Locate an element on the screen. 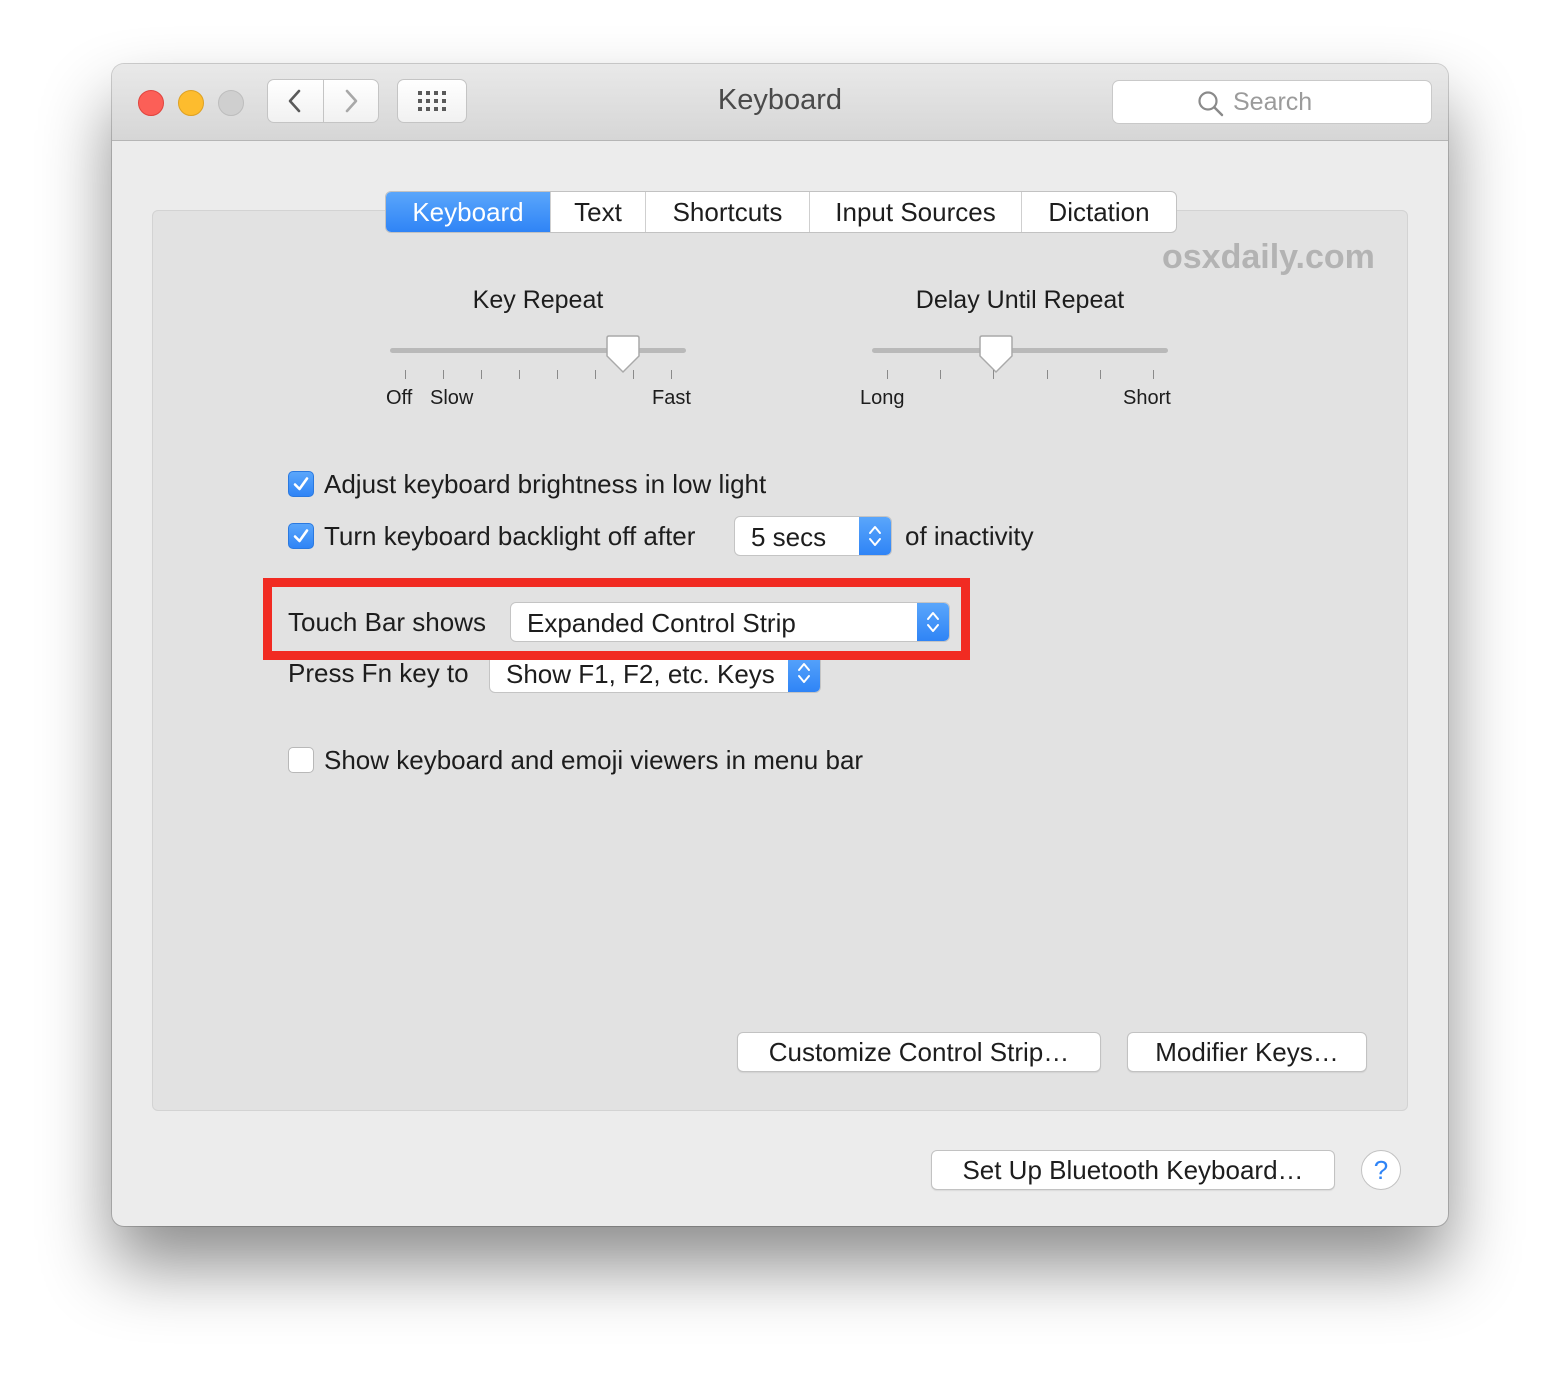  search-placeholder: Search is located at coordinates (1273, 102).